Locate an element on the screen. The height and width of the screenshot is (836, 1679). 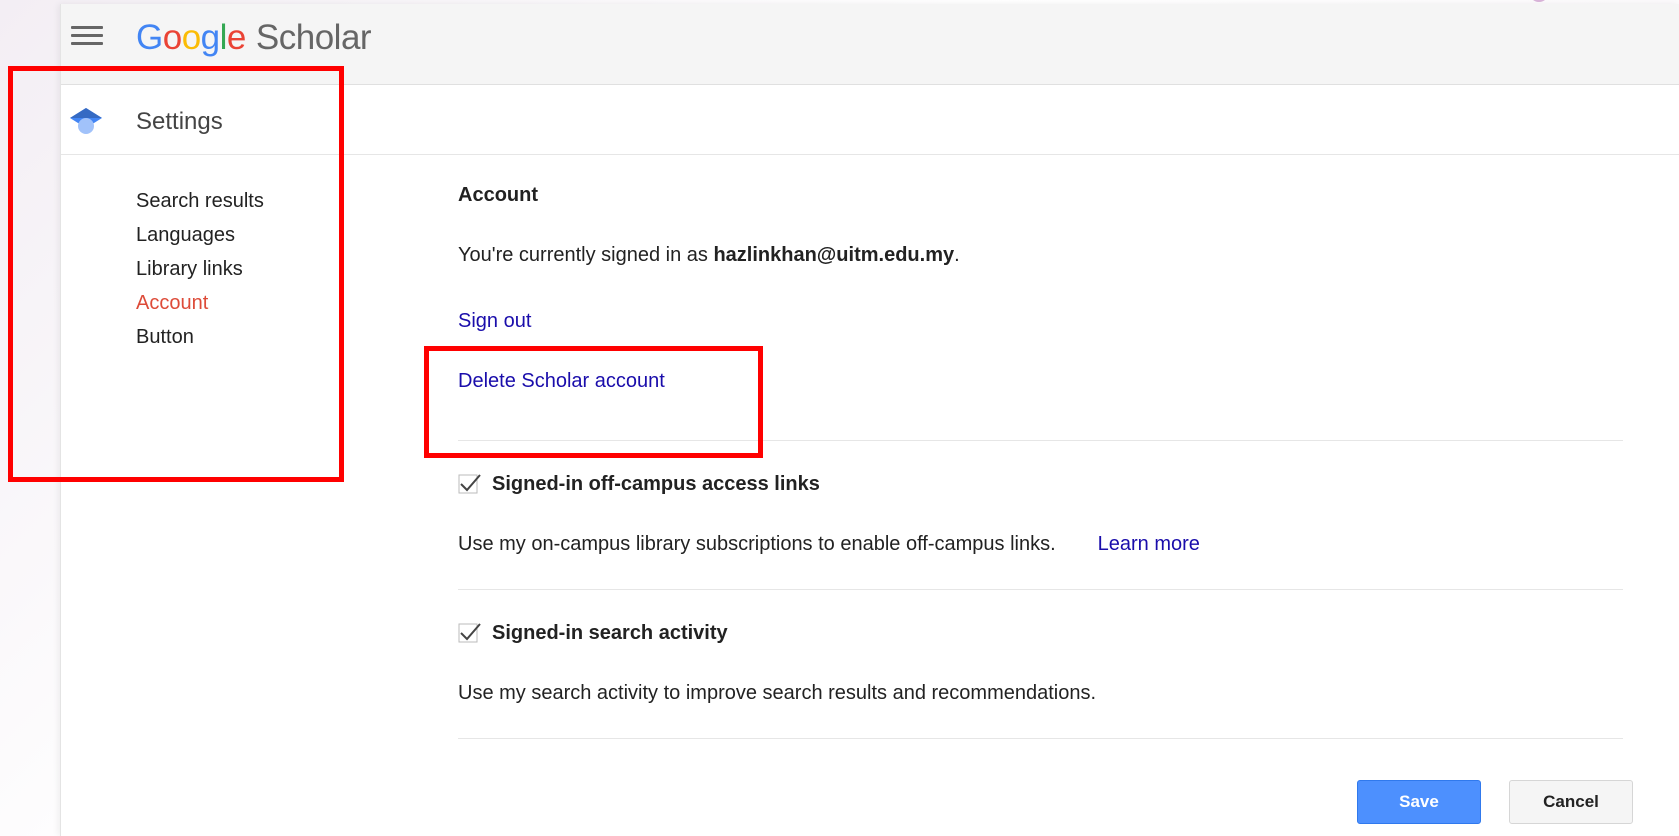
sidebar-item-languages: Languages is located at coordinates (200, 235).